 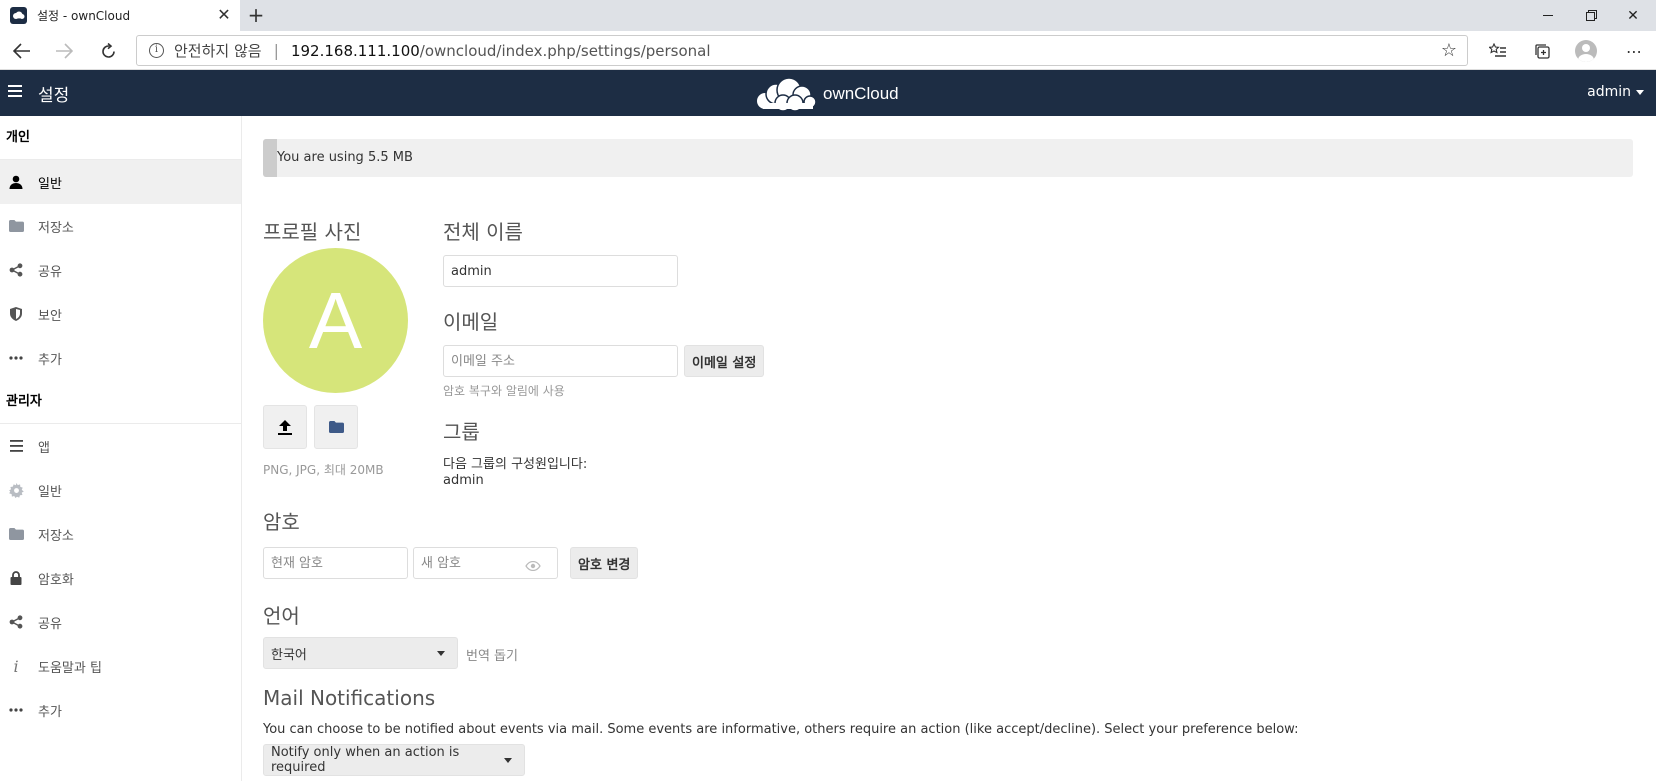 I want to click on sidebar-item-general: 일반, so click(x=120, y=182).